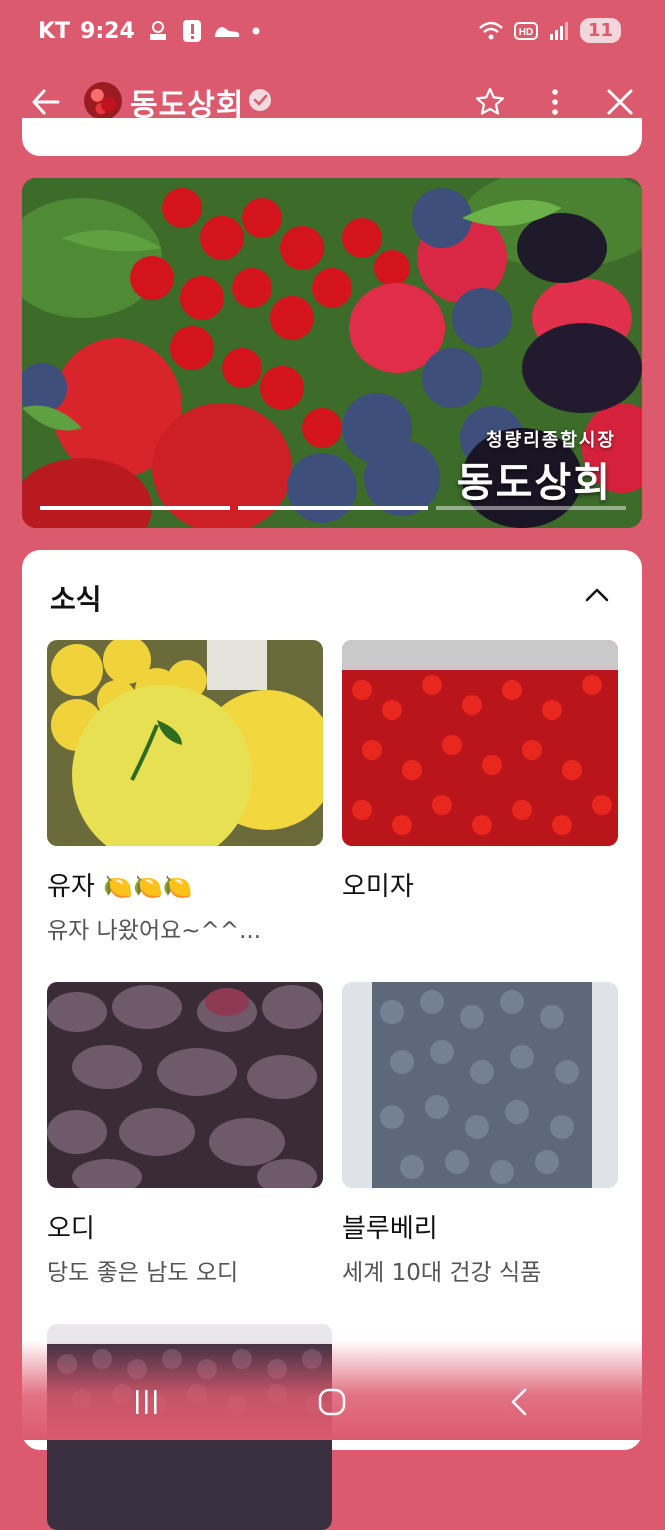  Describe the element at coordinates (54, 31) in the screenshot. I see `carrier-label: KT` at that location.